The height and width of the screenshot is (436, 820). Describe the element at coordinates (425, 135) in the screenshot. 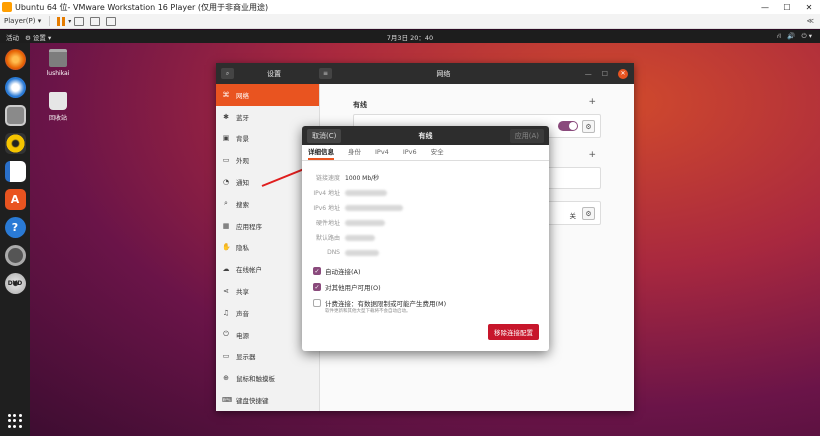

I see `dialog-header: 取消(C) 有线 应用(A)` at that location.